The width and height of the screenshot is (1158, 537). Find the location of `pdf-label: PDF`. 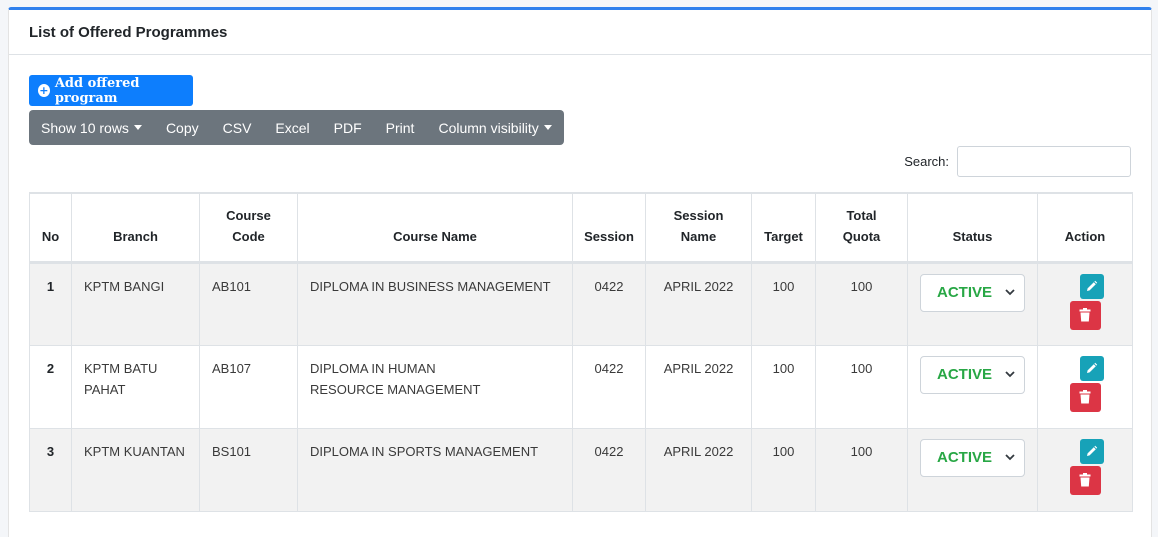

pdf-label: PDF is located at coordinates (347, 127).